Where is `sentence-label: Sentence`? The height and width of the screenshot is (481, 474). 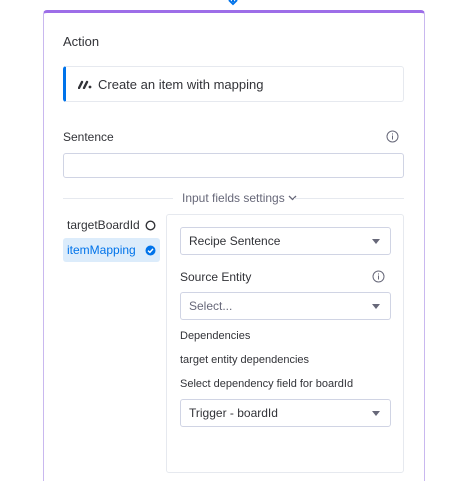 sentence-label: Sentence is located at coordinates (88, 137).